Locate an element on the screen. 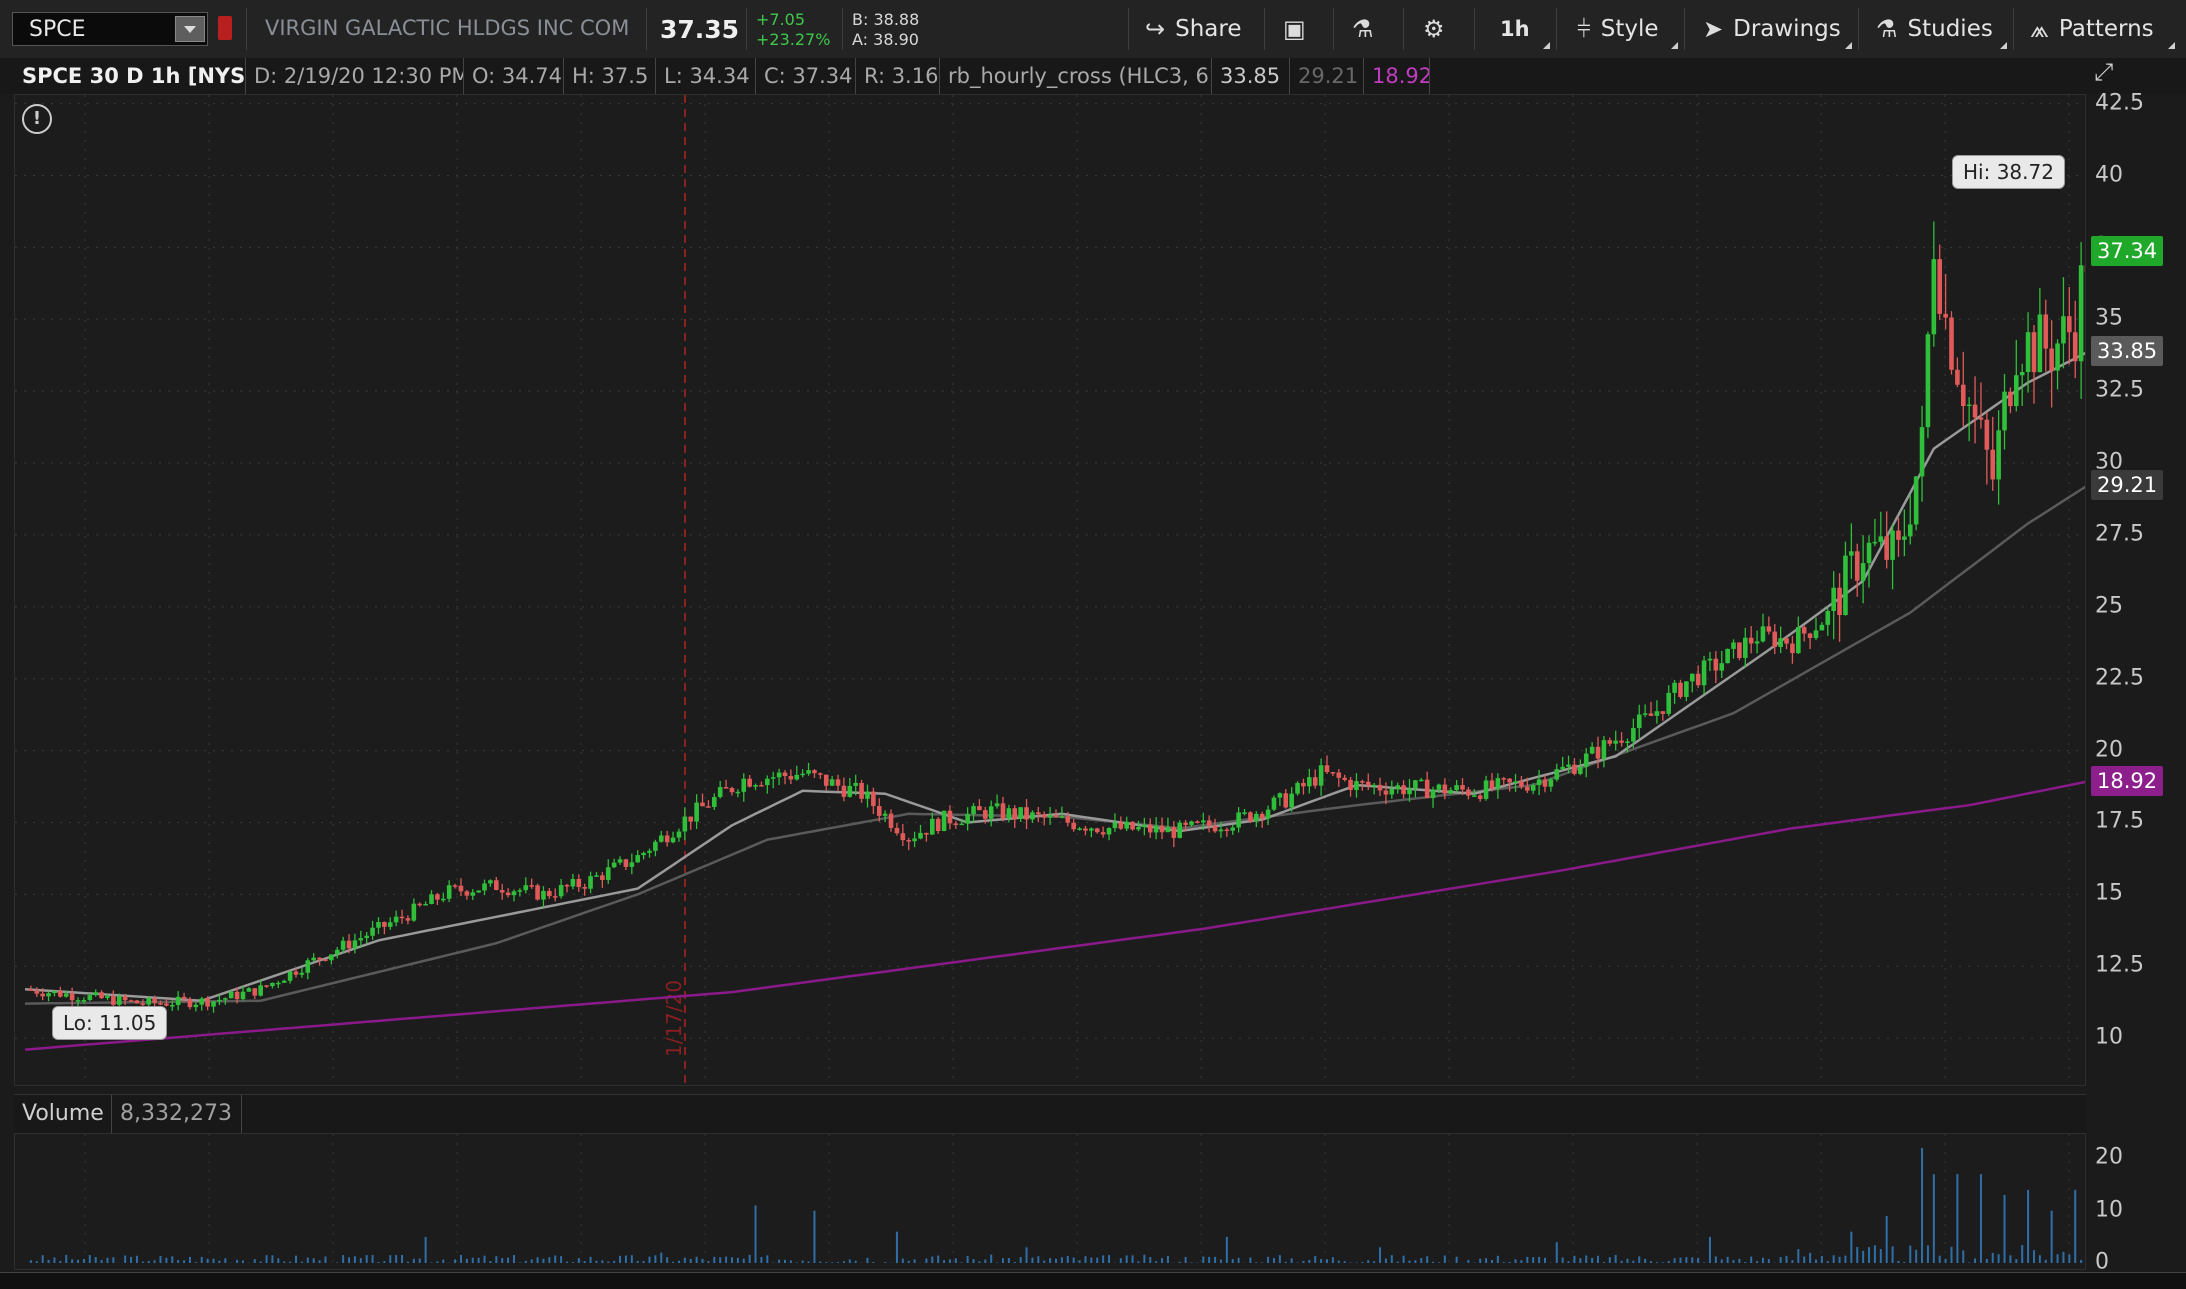 The width and height of the screenshot is (2186, 1289). studies-button: ⚗ Studies is located at coordinates (1934, 29).